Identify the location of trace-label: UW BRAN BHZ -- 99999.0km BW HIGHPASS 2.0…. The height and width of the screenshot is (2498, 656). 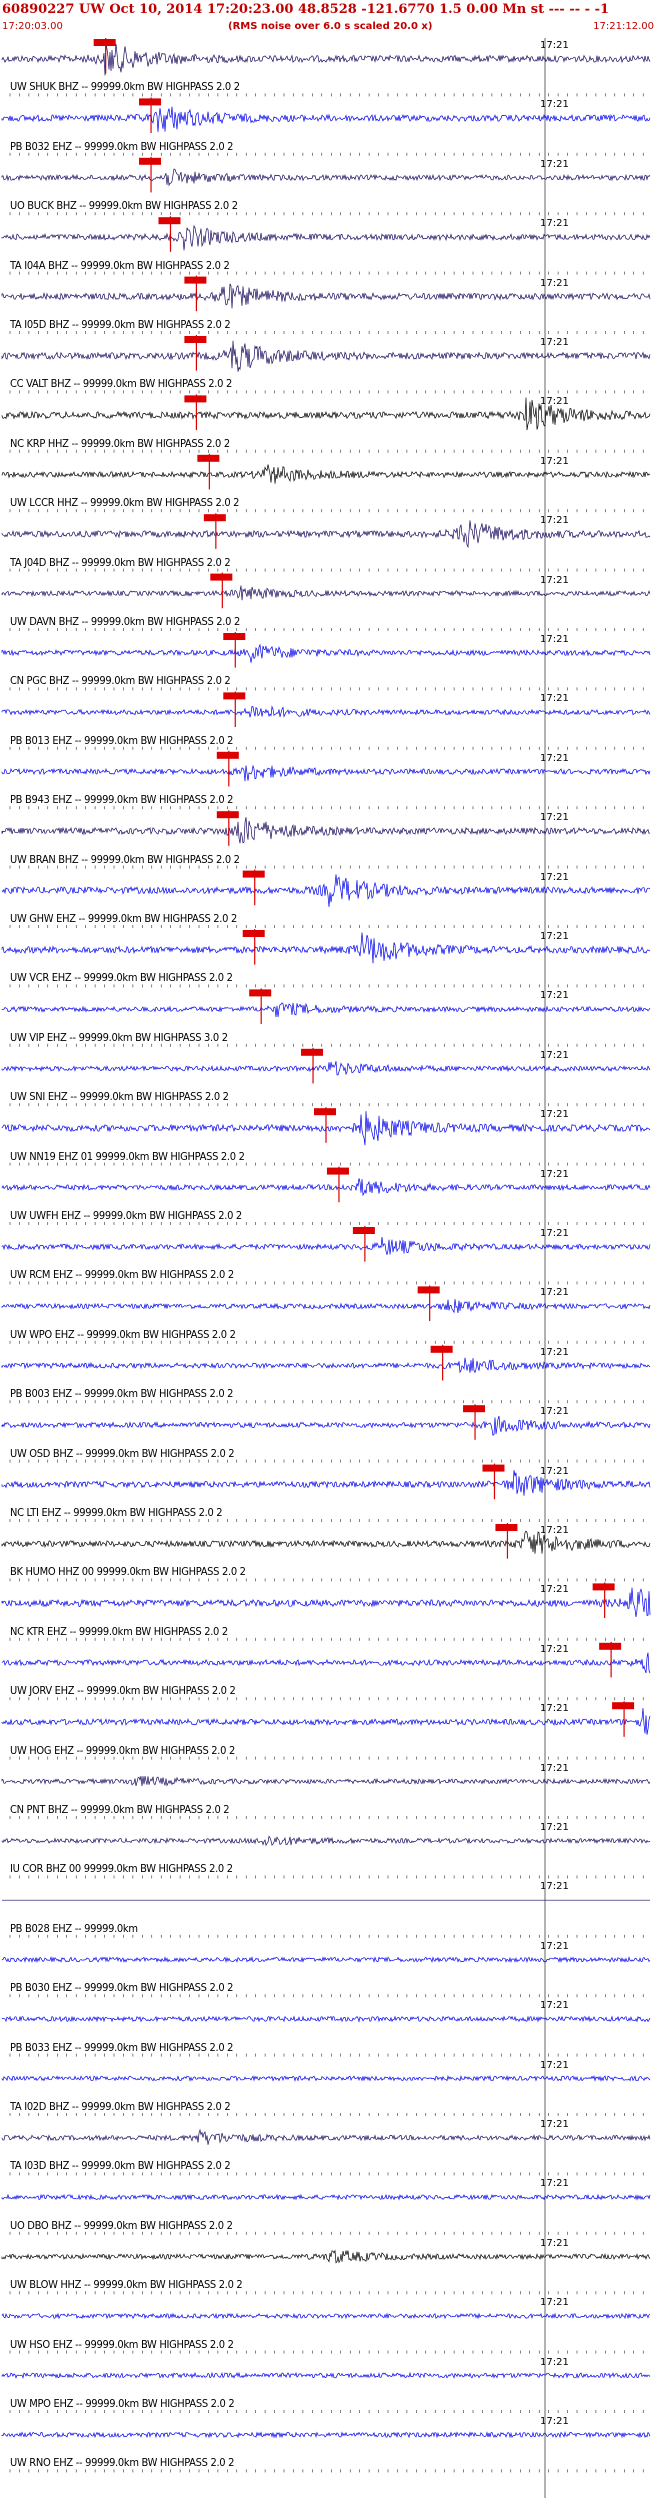
(125, 859).